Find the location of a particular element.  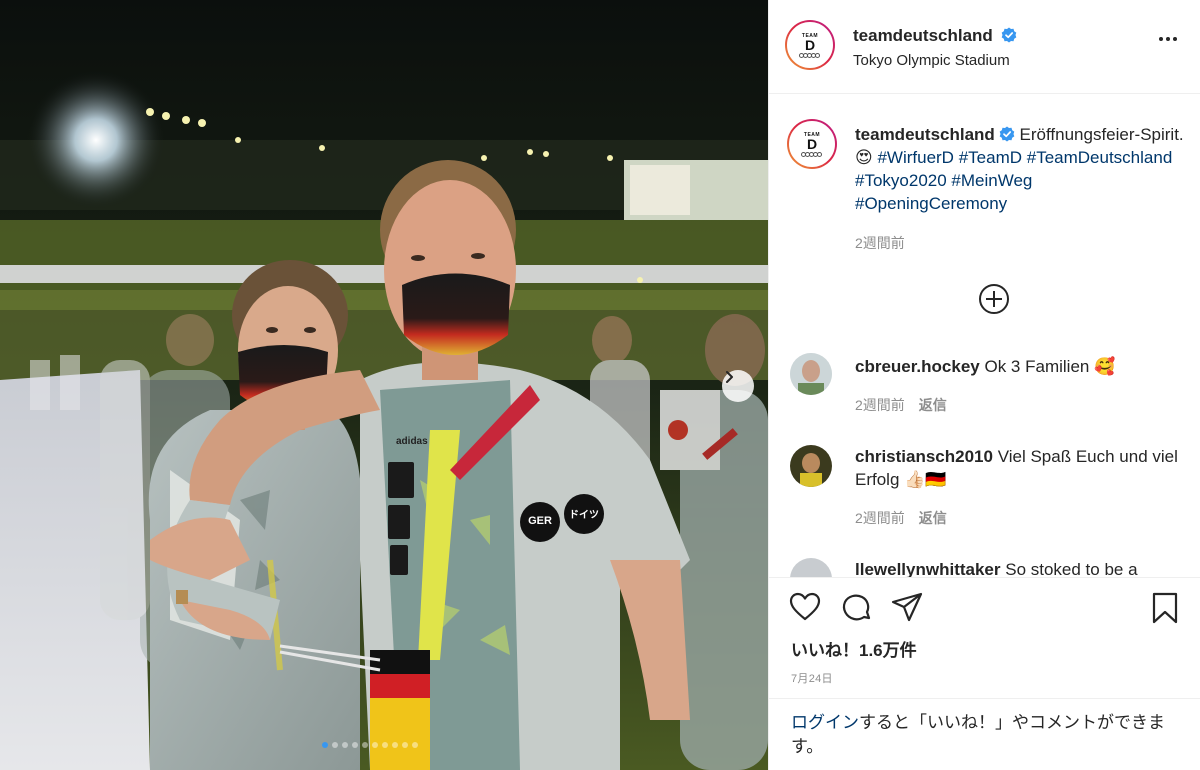

carousel-indicator is located at coordinates (370, 745).